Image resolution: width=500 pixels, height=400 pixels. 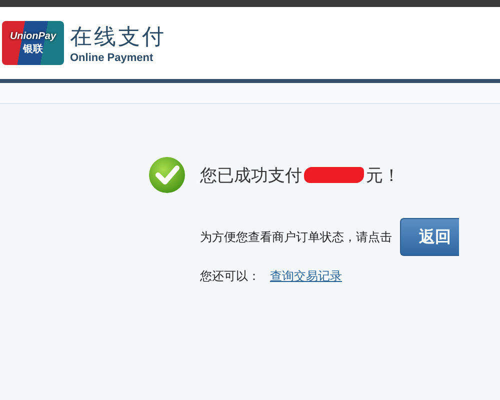 I want to click on site-title: 在线支付, so click(x=118, y=38).